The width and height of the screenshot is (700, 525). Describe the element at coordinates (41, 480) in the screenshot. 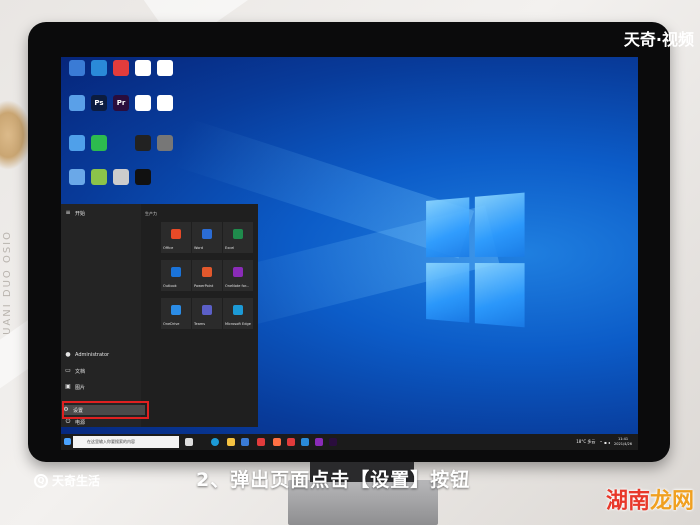

I see `brand-q-icon: Q` at that location.